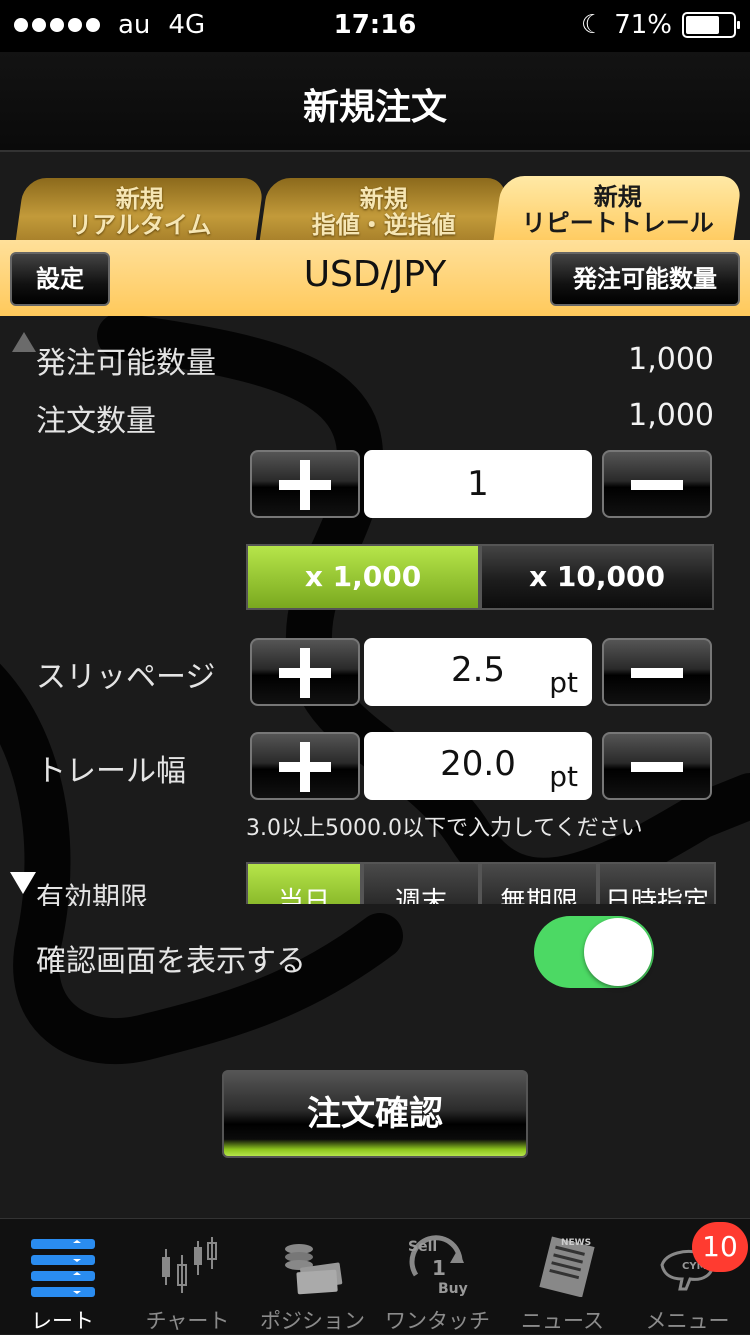 Image resolution: width=750 pixels, height=1335 pixels. I want to click on qty-input: 1, so click(478, 484).